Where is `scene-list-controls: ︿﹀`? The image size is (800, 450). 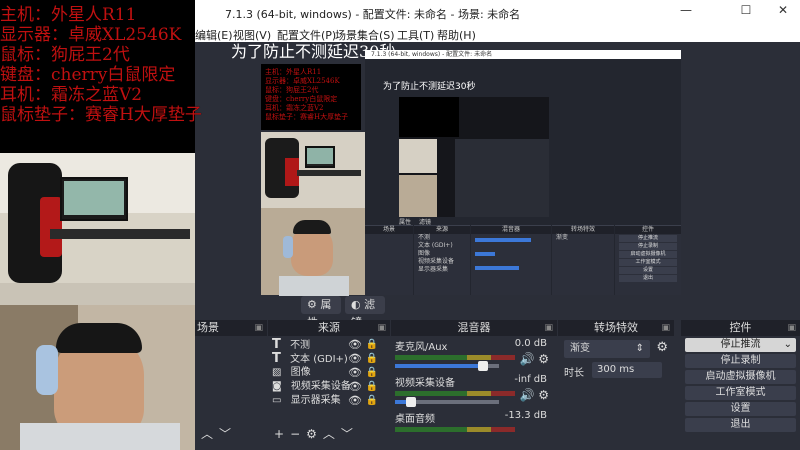 scene-list-controls: ︿﹀ is located at coordinates (219, 433).